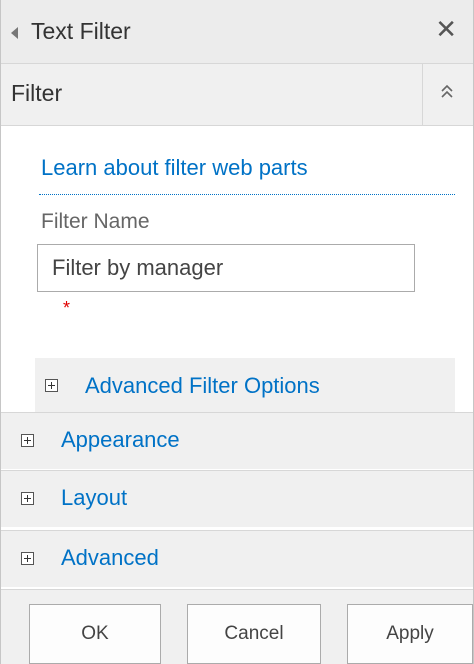 The image size is (474, 664). I want to click on double-chevron-up-icon, so click(447, 91).